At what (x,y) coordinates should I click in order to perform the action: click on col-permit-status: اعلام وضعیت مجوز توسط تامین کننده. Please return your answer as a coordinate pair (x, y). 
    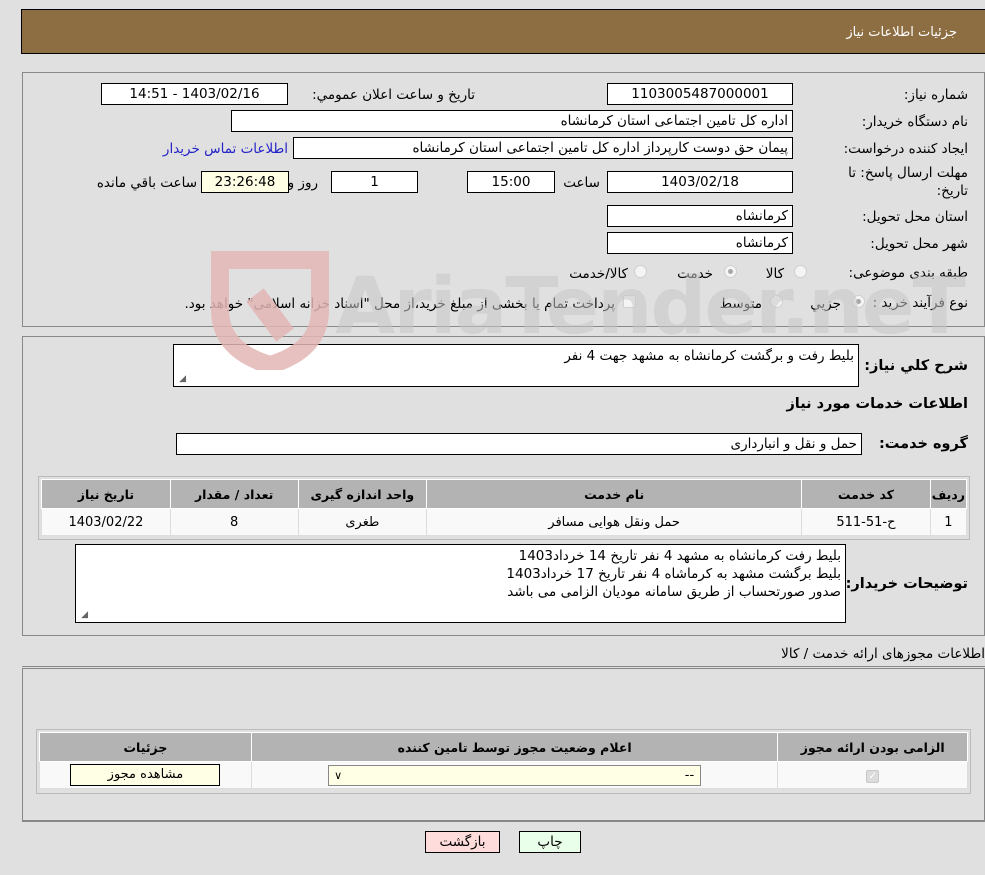
    Looking at the image, I should click on (514, 747).